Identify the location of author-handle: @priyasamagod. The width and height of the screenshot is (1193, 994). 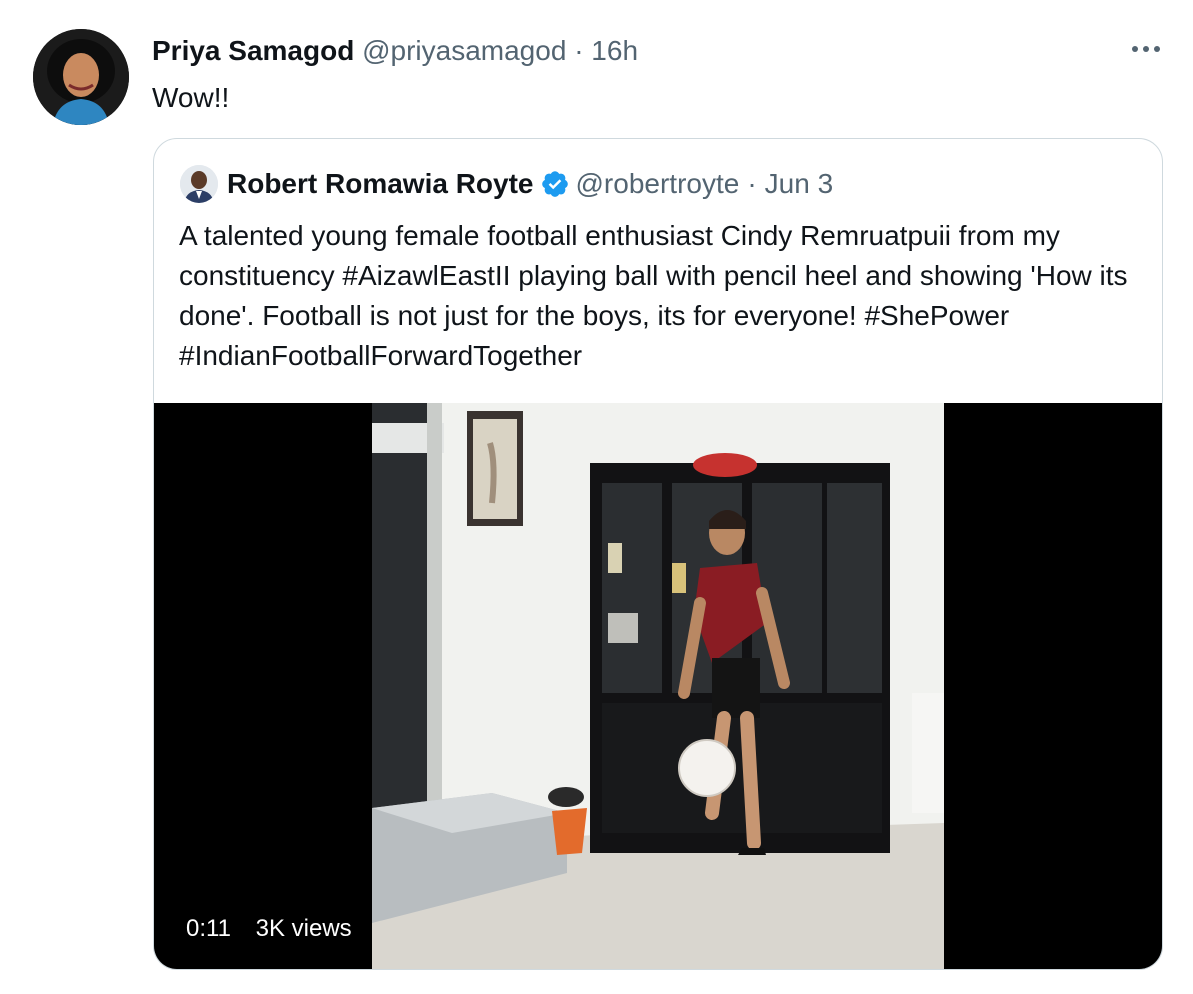
(464, 50).